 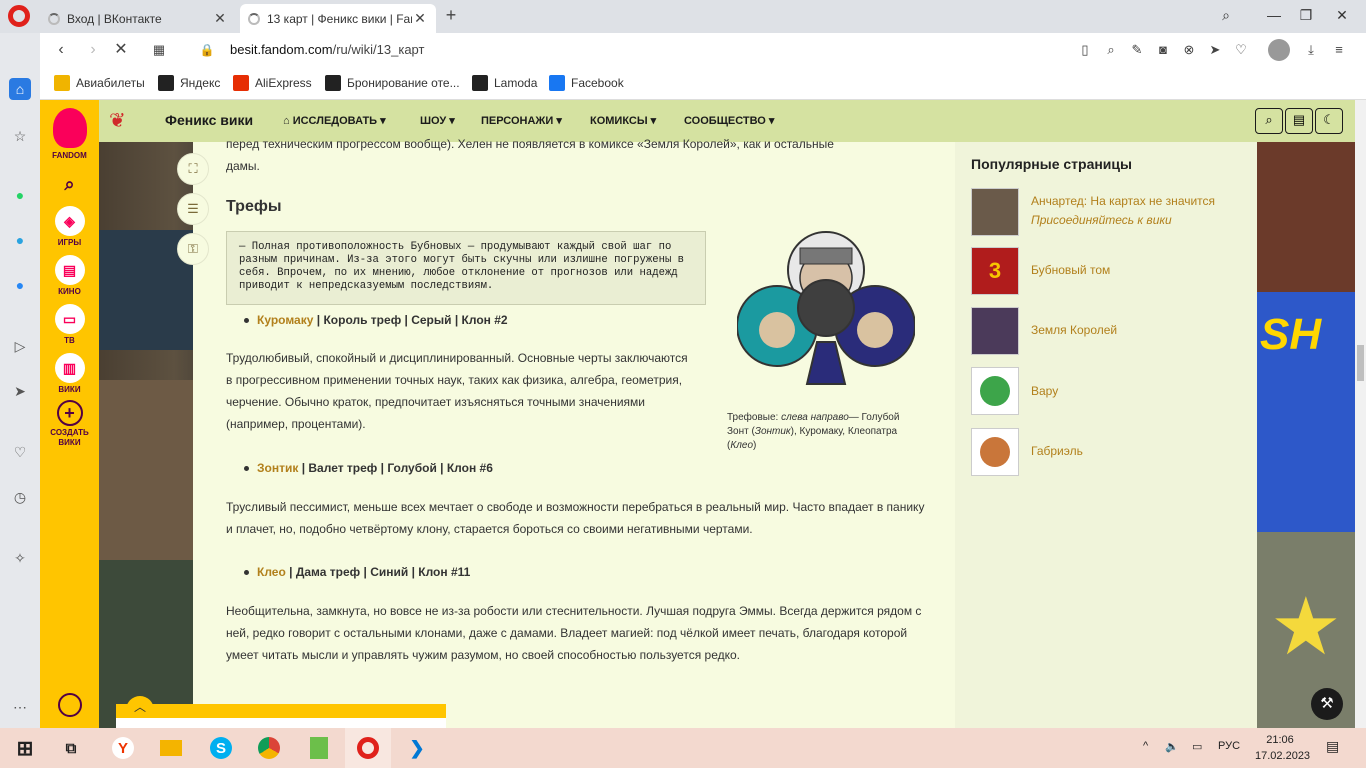 What do you see at coordinates (1311, 50) in the screenshot?
I see `download-icon: ⤓` at bounding box center [1311, 50].